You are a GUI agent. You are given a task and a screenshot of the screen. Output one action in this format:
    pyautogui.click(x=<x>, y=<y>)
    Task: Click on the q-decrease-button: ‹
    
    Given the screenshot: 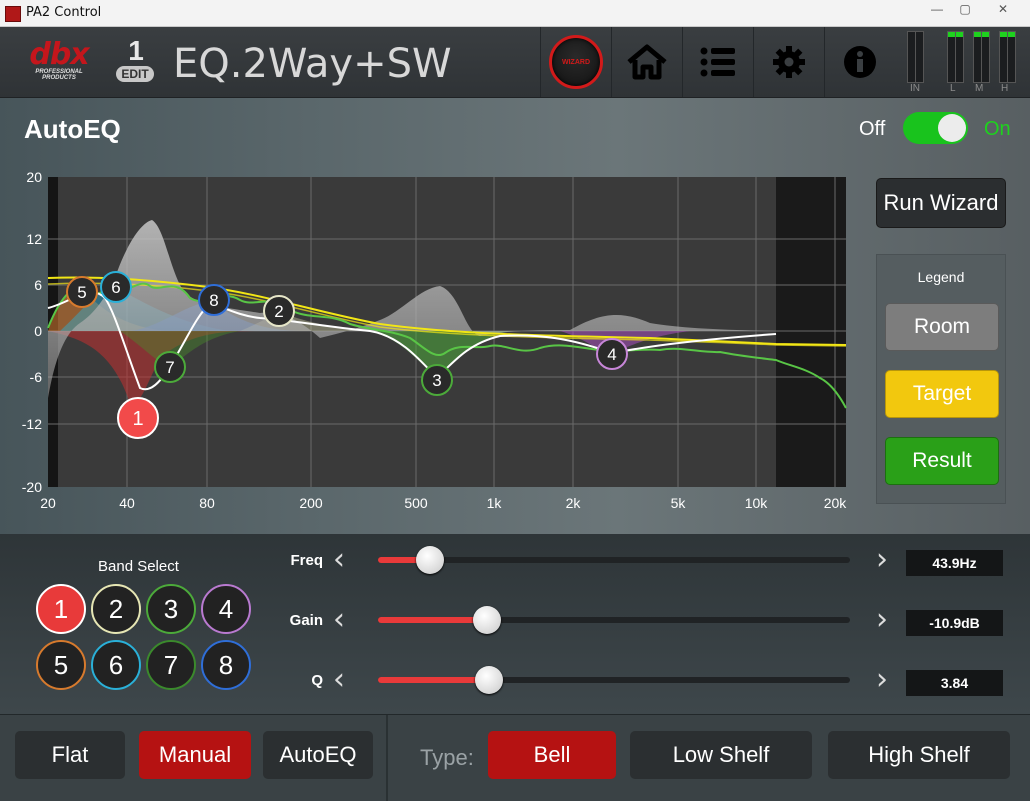 What is the action you would take?
    pyautogui.click(x=343, y=680)
    